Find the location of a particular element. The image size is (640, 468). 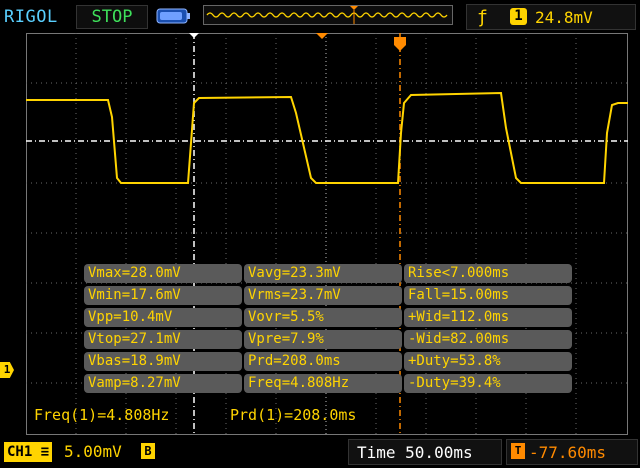

trigger-position-icon is located at coordinates (322, 36).